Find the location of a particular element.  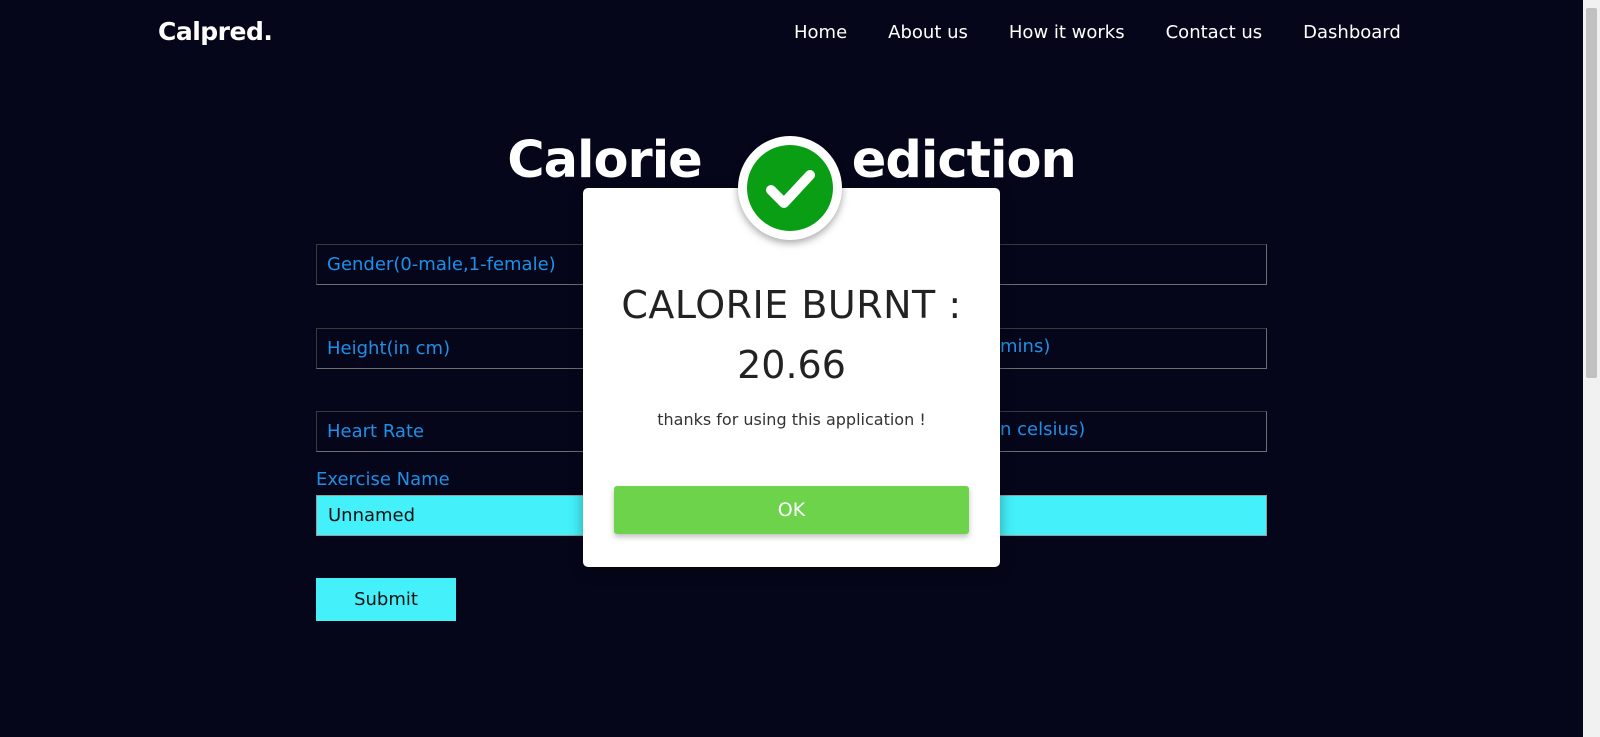

modal-title: CALORIE BURNT : is located at coordinates (791, 305).